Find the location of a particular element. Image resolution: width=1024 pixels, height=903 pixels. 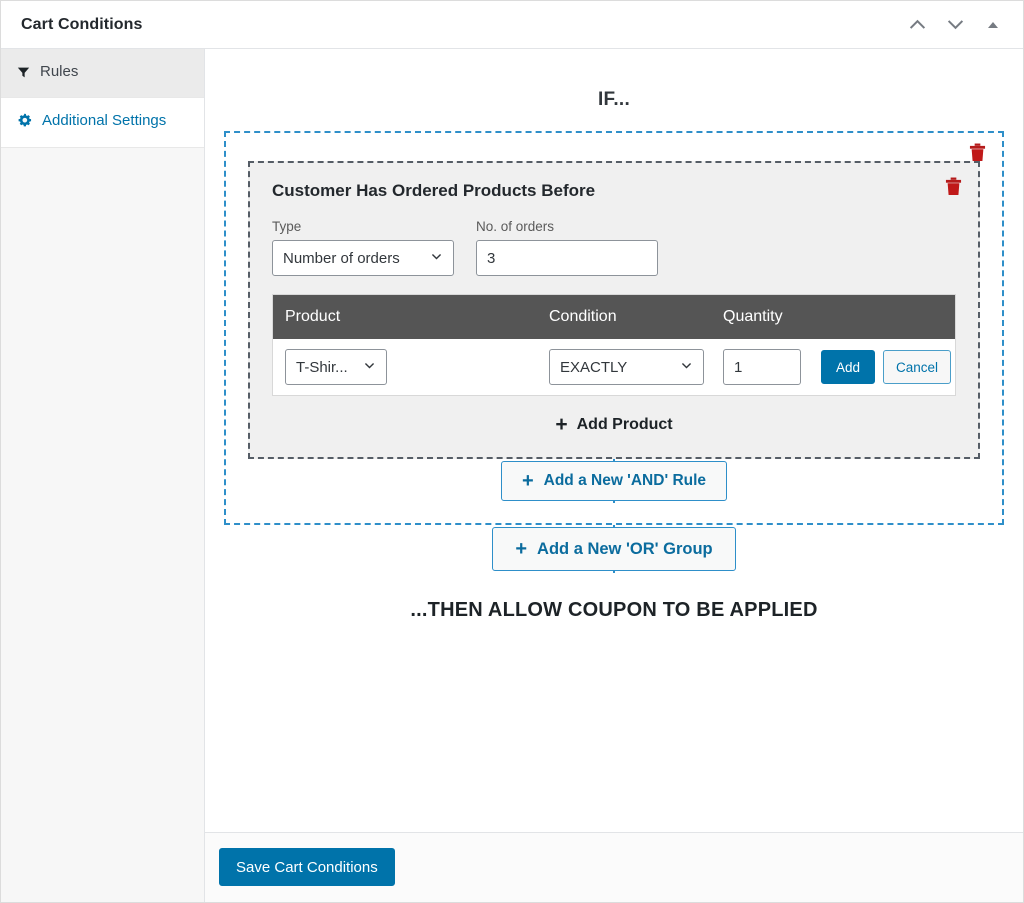

triangle-up-icon is located at coordinates (993, 25).